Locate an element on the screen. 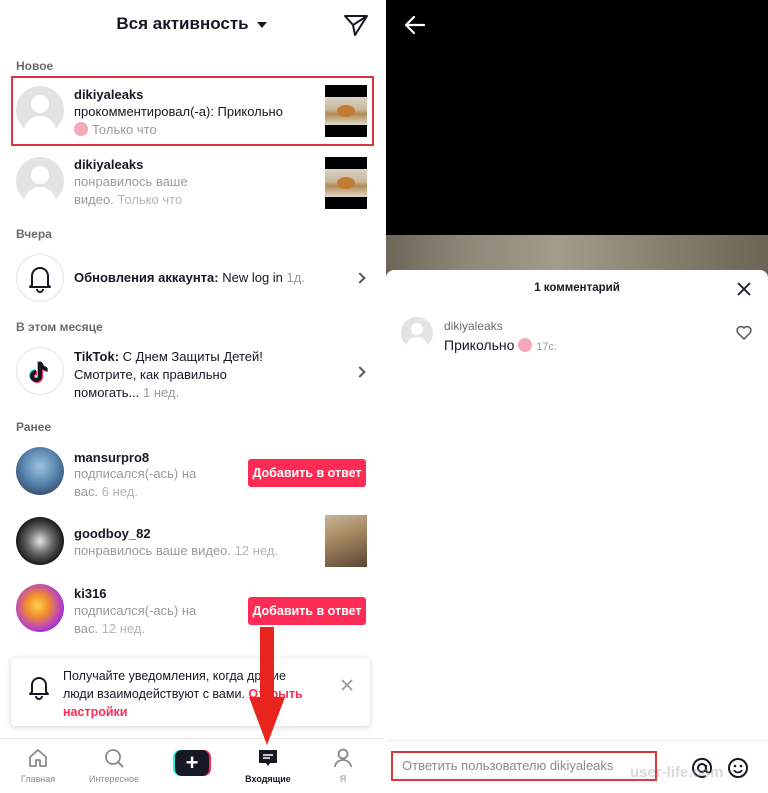 The height and width of the screenshot is (793, 768). notification-text-2: вас. 12 нед. is located at coordinates (110, 628).